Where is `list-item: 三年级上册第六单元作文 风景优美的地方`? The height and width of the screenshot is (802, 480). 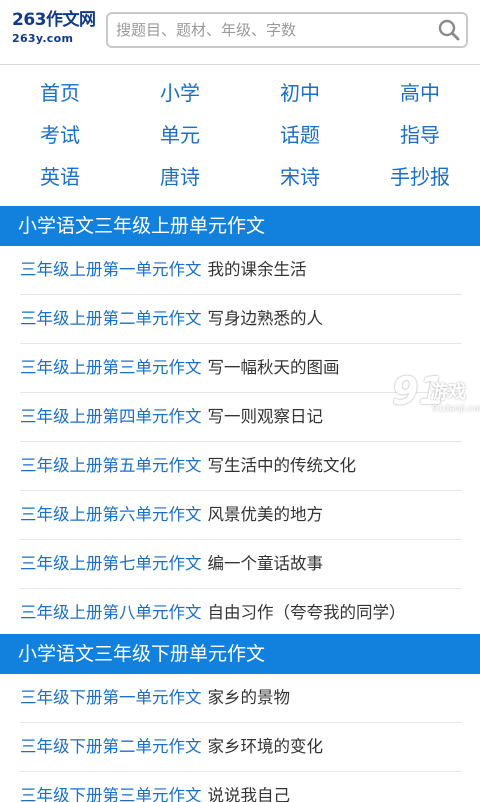 list-item: 三年级上册第六单元作文 风景优美的地方 is located at coordinates (241, 515).